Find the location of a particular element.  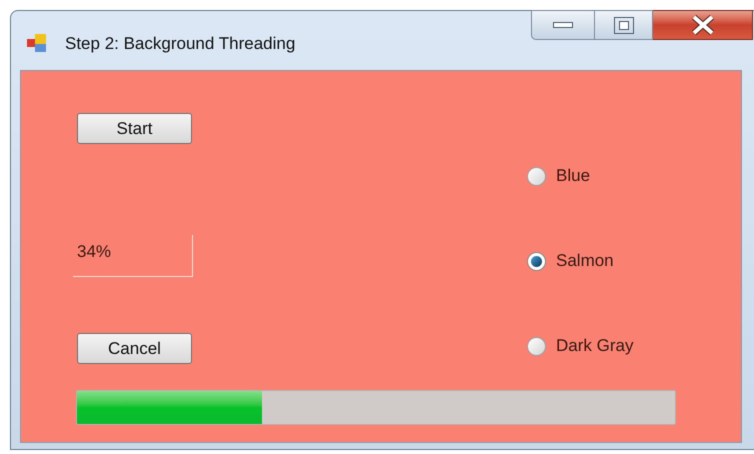

radio-label: Blue is located at coordinates (573, 176).